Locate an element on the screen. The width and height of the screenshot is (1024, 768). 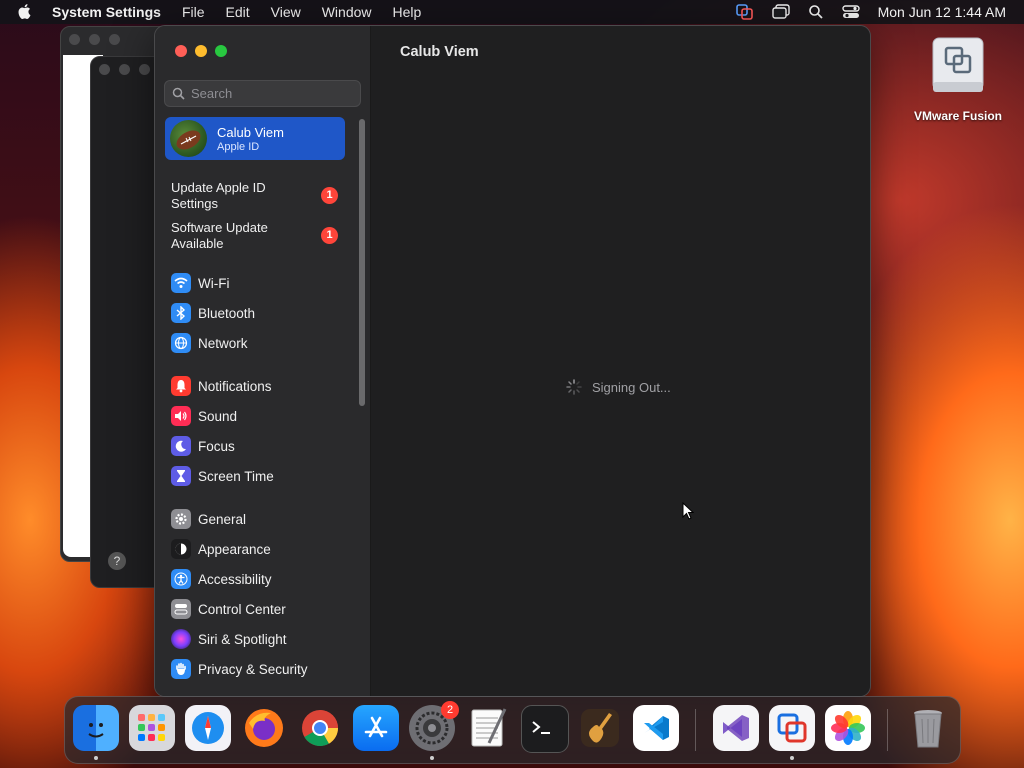
desktop-icon-vmware-fusion: VMware Fusion is located at coordinates (958, 78).